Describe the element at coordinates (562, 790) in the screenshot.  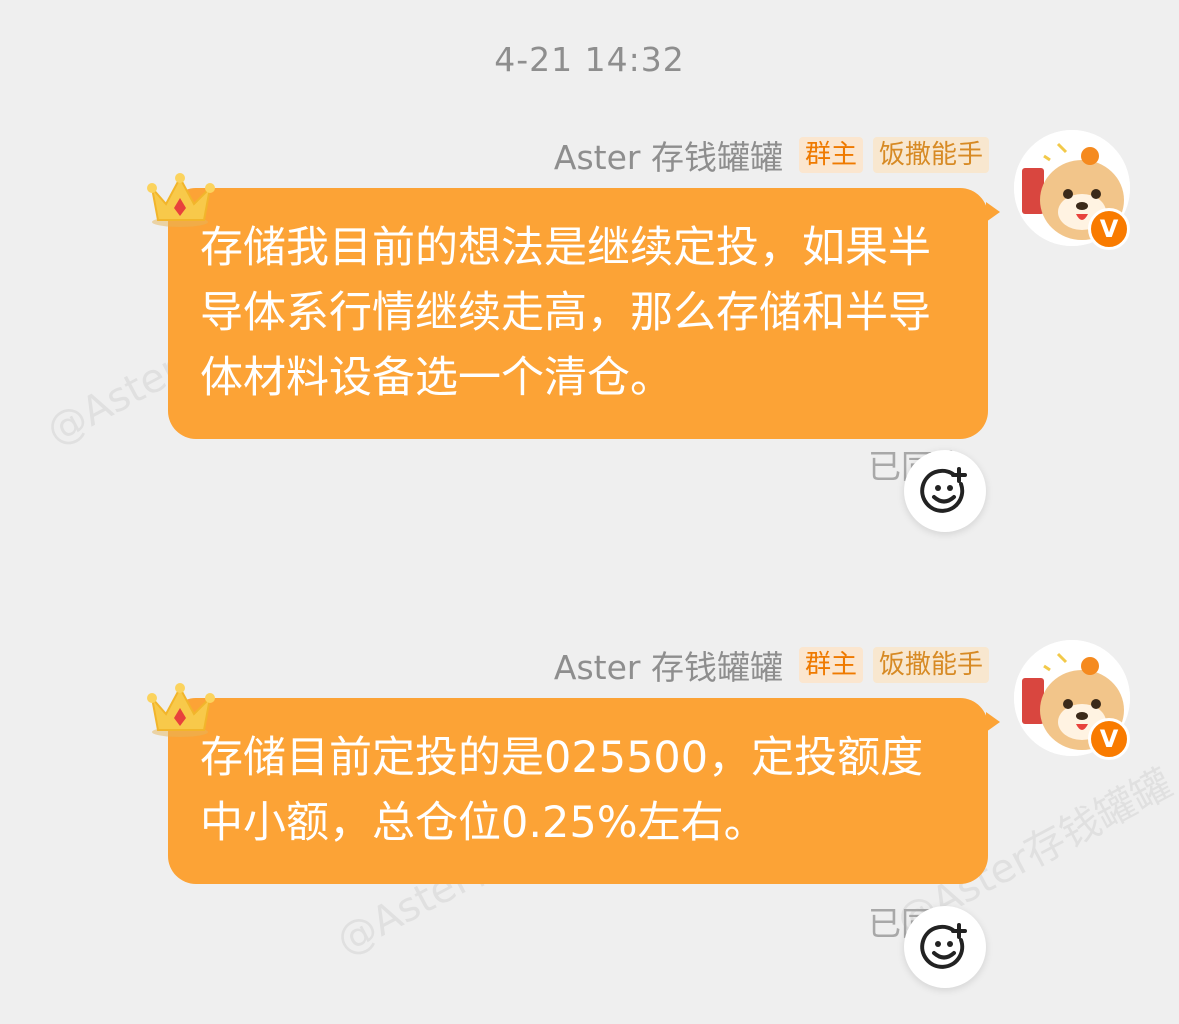
I see `message-text: 存储目前定投的是025500，定投额度中小额，总仓位0.25%左右。` at that location.